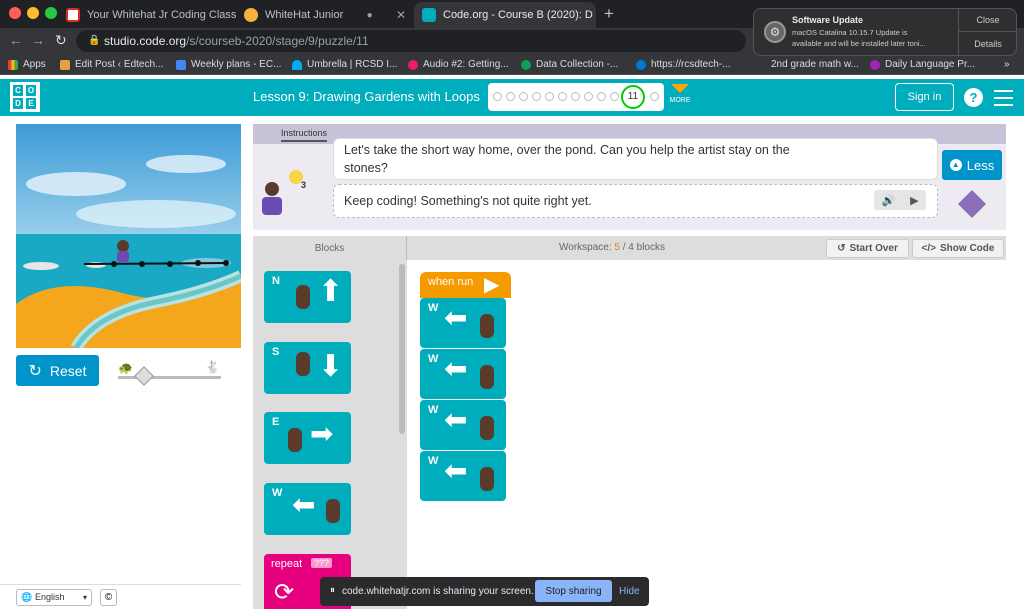 This screenshot has width=1024, height=609. What do you see at coordinates (120, 596) in the screenshot?
I see `footer-bar: 🌐 English ▾ ©` at bounding box center [120, 596].